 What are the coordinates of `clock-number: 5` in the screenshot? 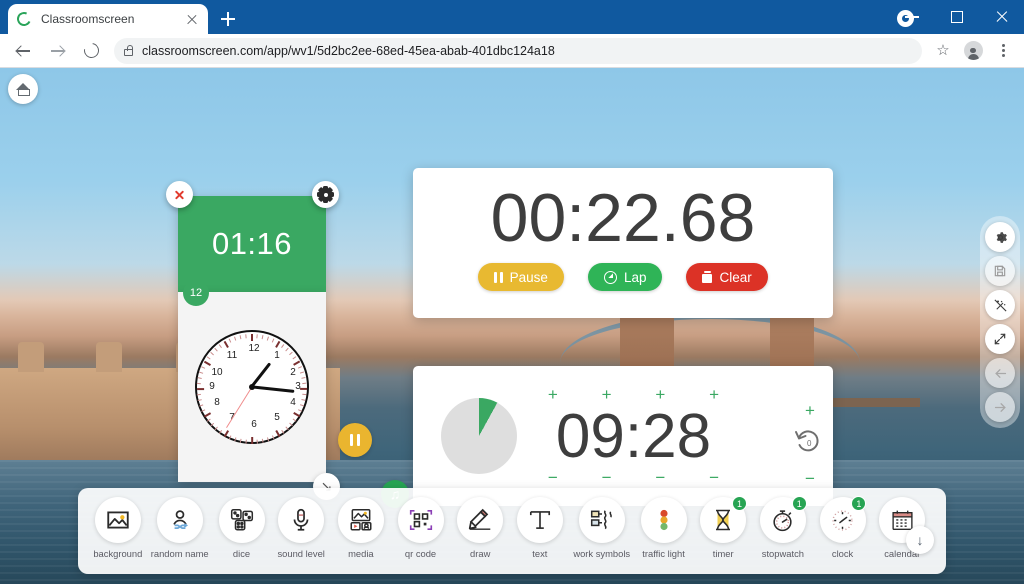 It's located at (277, 417).